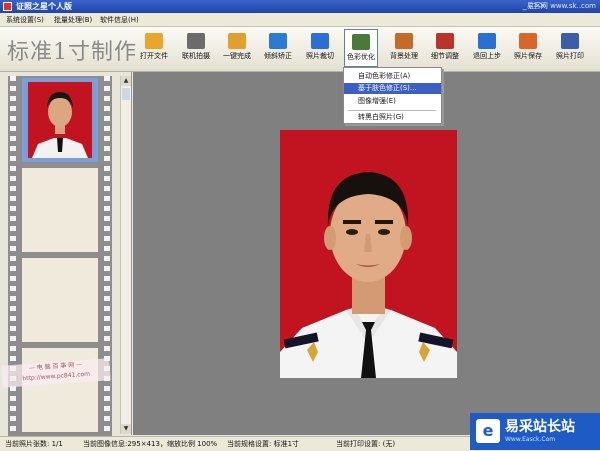 The width and height of the screenshot is (600, 451). I want to click on print-photo-button: 照片打印, so click(570, 48).